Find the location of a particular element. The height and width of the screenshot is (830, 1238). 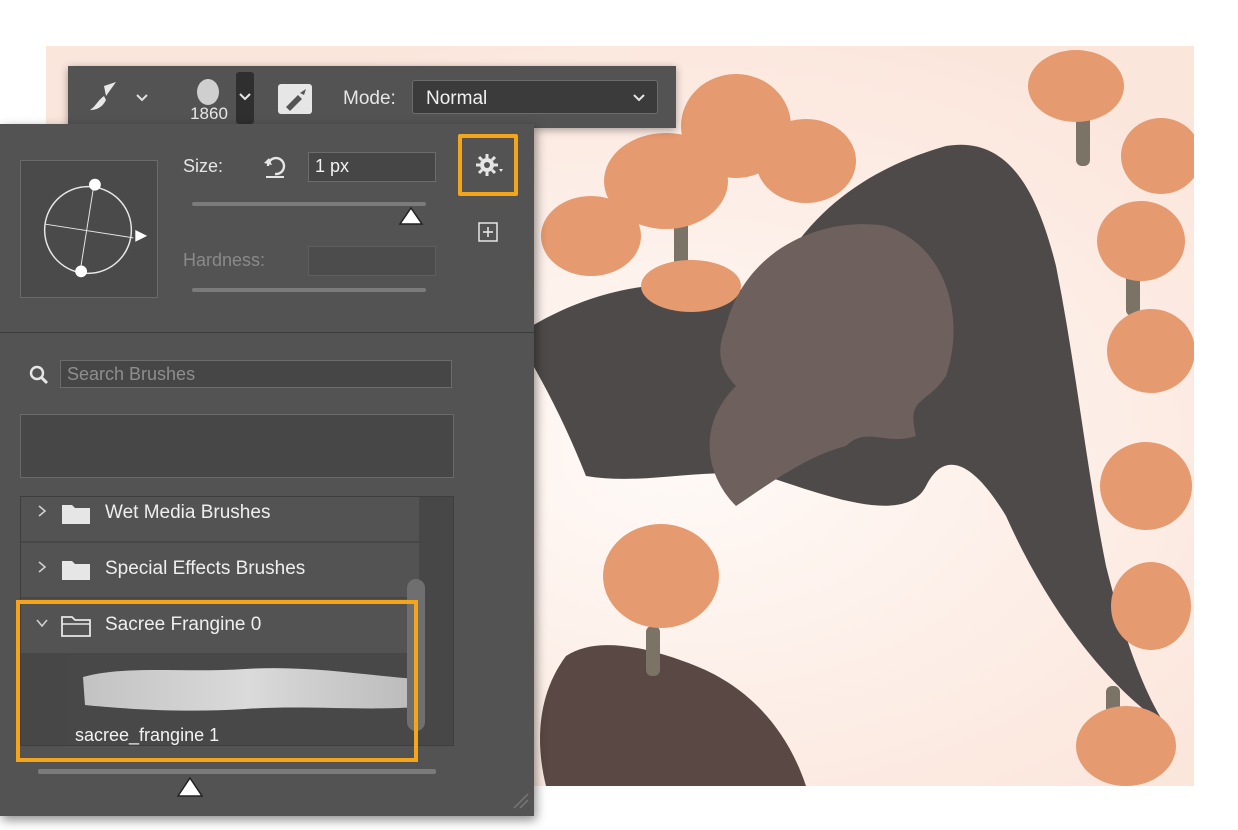

size-slider-thumb is located at coordinates (411, 216).